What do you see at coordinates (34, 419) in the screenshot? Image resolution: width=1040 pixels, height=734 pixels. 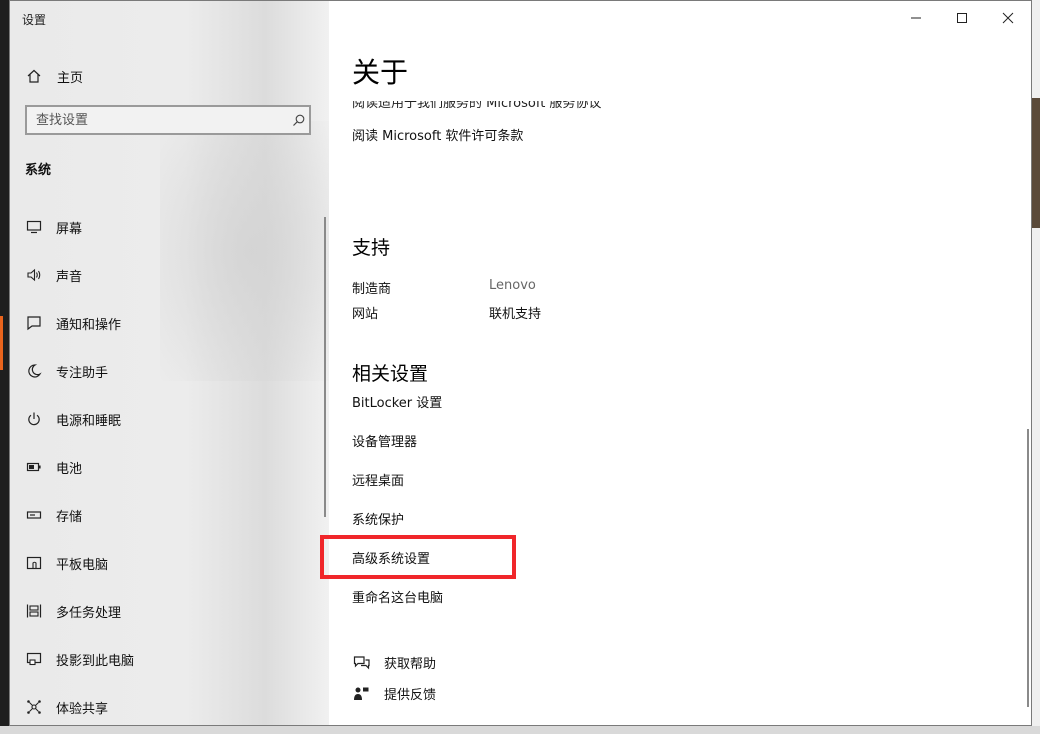 I see `power-icon` at bounding box center [34, 419].